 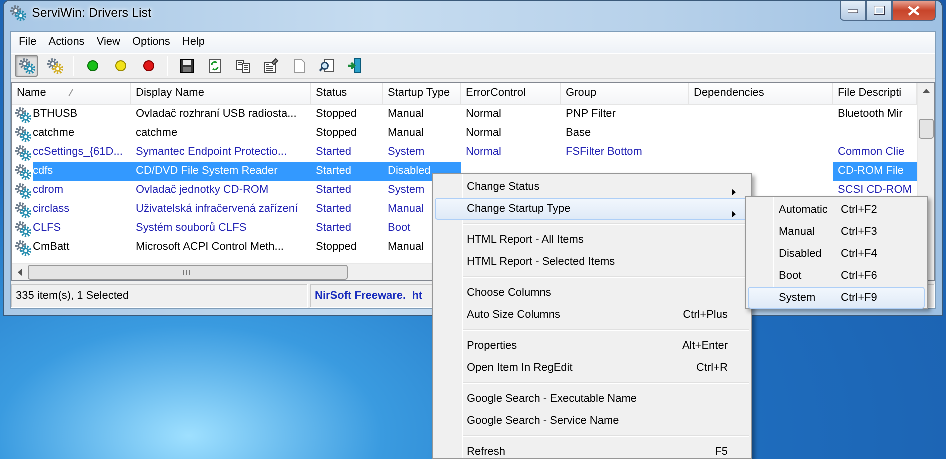 What do you see at coordinates (734, 214) in the screenshot?
I see `submenu-arrow-icon` at bounding box center [734, 214].